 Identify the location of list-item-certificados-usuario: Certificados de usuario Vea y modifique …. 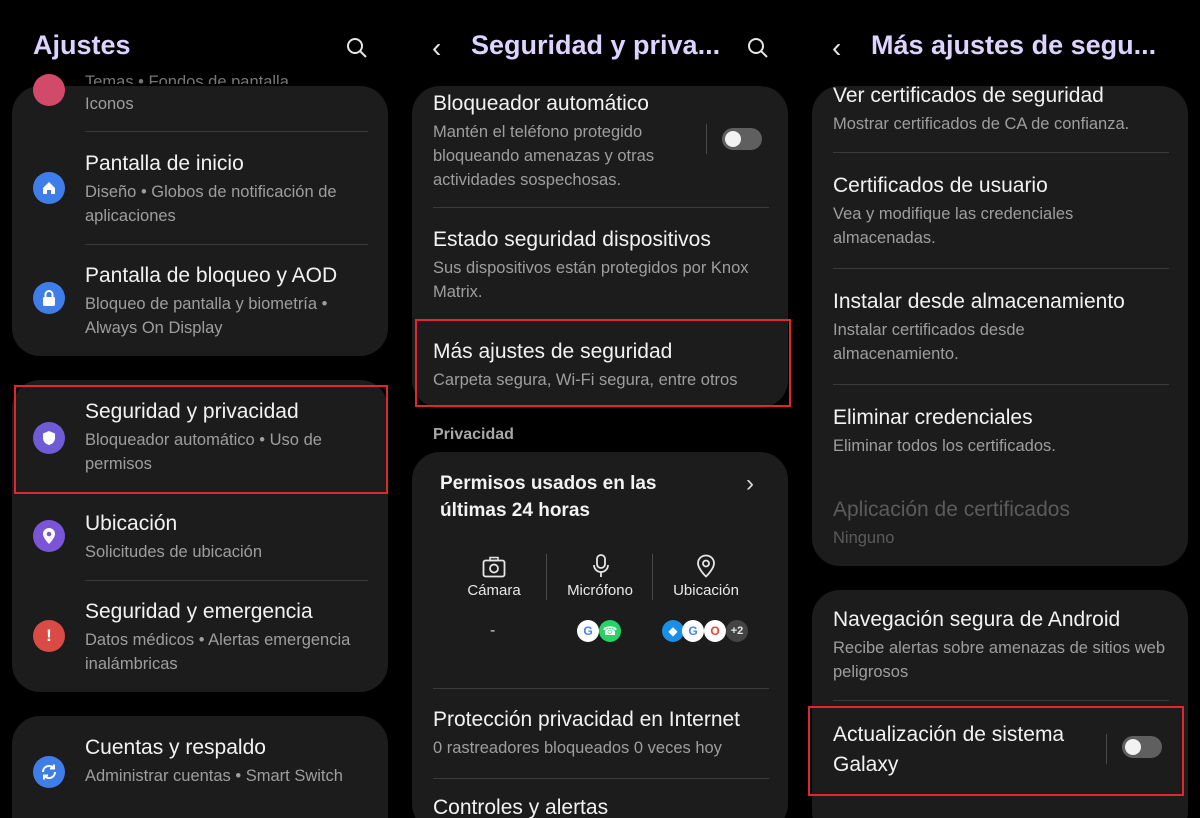
(1000, 209).